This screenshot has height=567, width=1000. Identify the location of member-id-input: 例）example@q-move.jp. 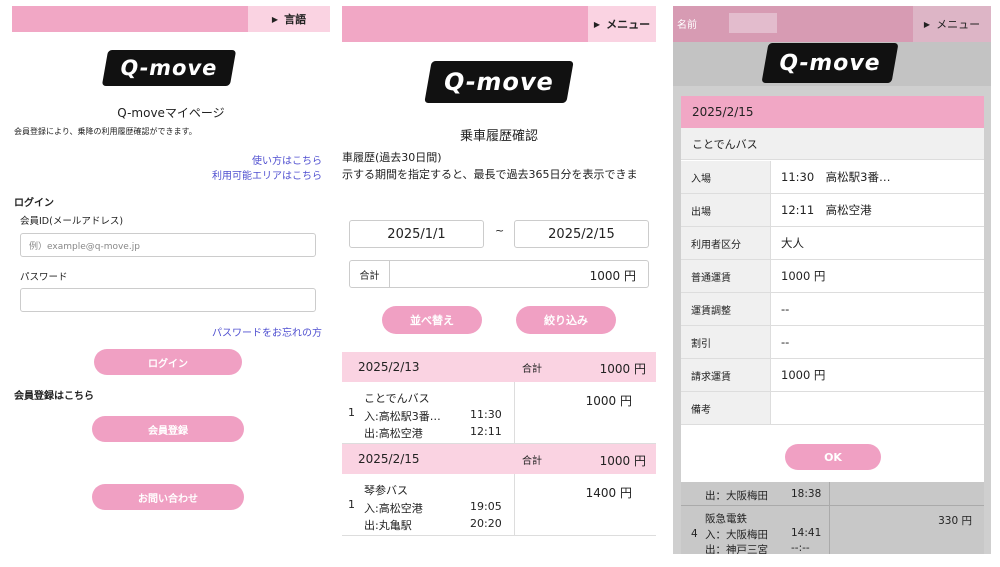
(168, 245).